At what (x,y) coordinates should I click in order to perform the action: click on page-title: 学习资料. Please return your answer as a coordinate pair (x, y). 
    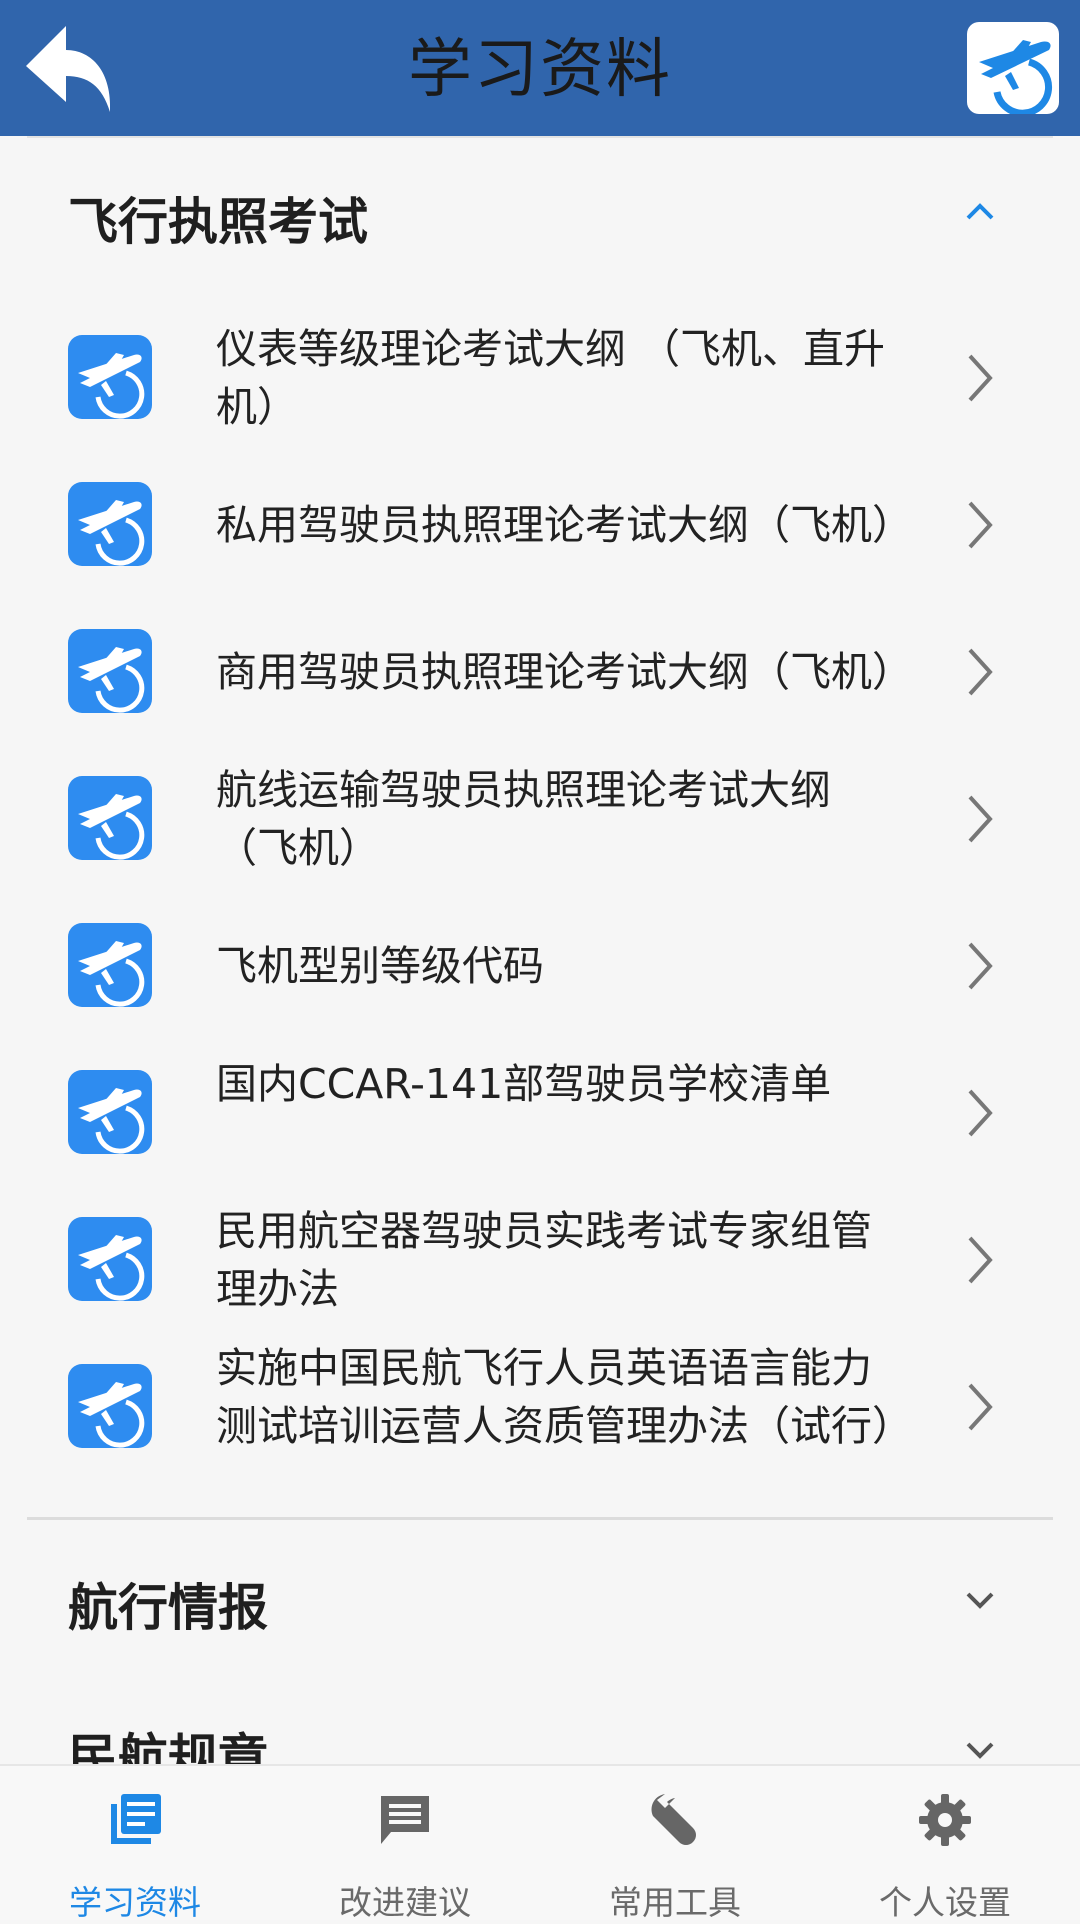
    Looking at the image, I should click on (540, 70).